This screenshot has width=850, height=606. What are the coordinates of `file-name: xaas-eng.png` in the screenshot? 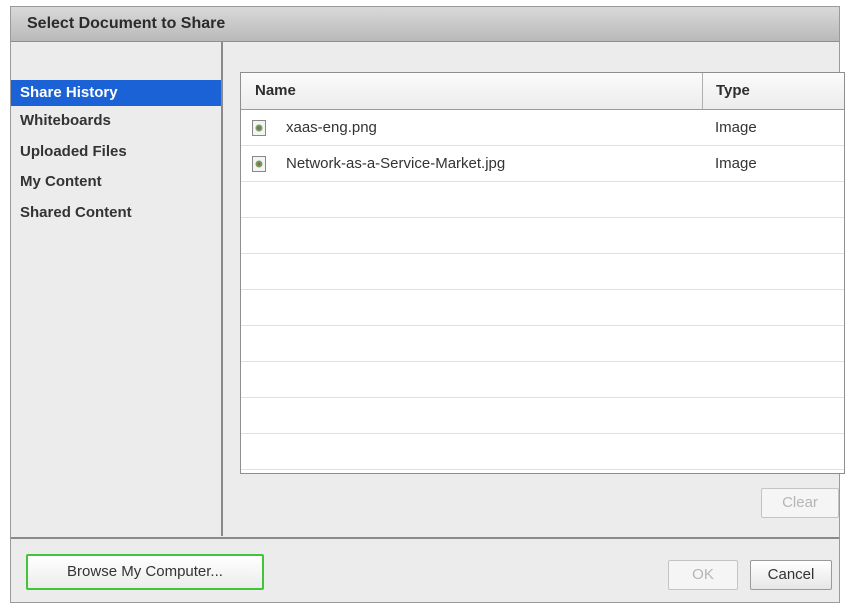 It's located at (331, 127).